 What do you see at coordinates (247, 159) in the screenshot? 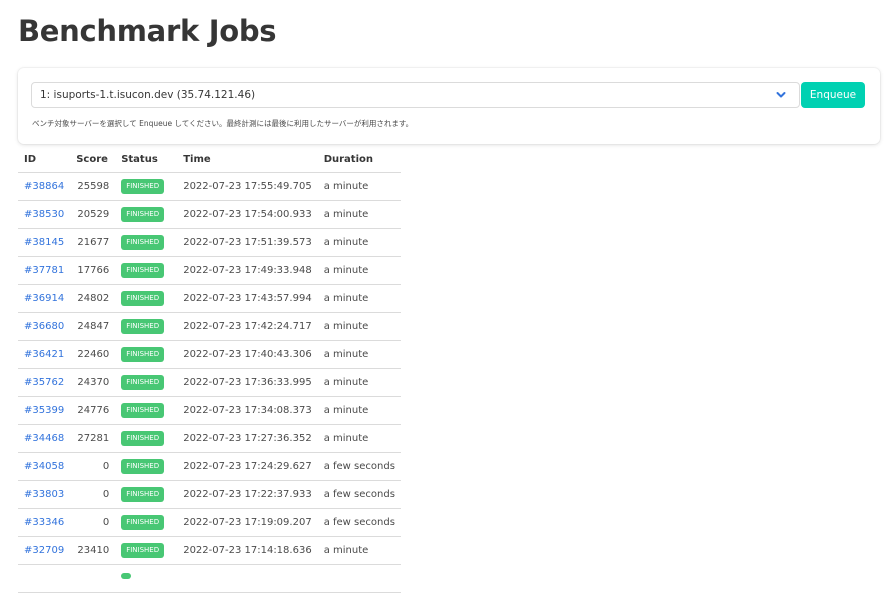
I see `column-header-time: Time` at bounding box center [247, 159].